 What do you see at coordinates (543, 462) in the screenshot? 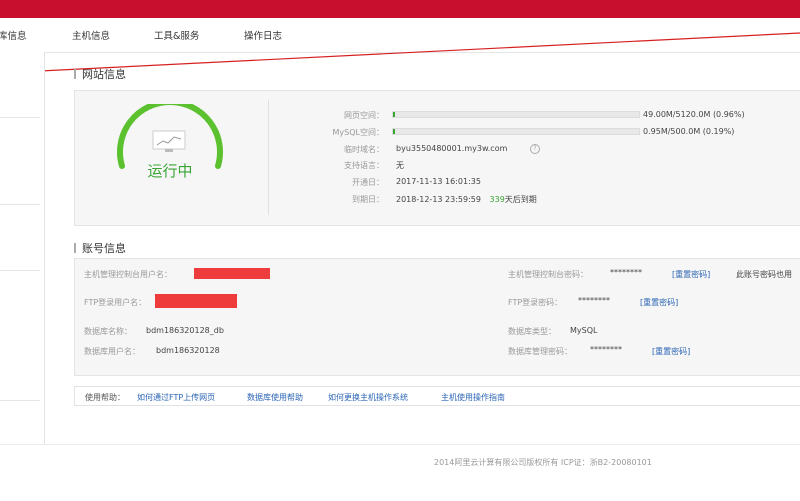
I see `copyright-text: 2014阿里云计算有限公司版权所有 ICP证：浙B2-20080101` at bounding box center [543, 462].